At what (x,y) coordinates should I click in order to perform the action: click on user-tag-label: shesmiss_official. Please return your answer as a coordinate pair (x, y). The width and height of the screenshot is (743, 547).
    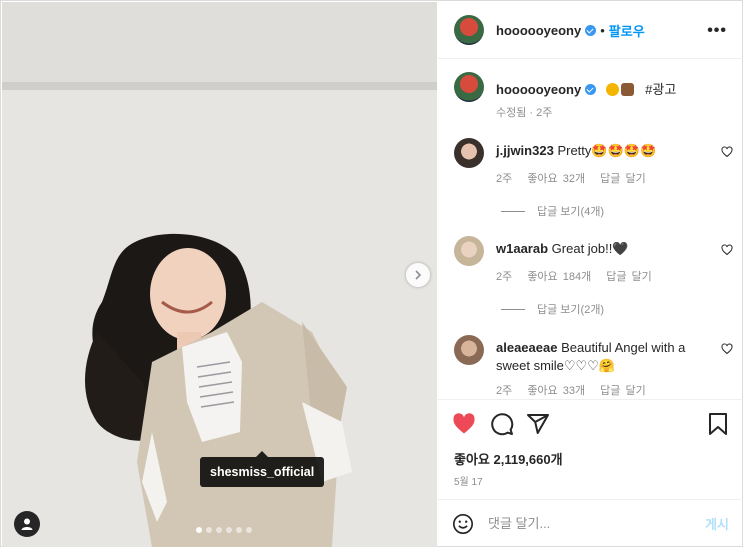
    Looking at the image, I should click on (262, 469).